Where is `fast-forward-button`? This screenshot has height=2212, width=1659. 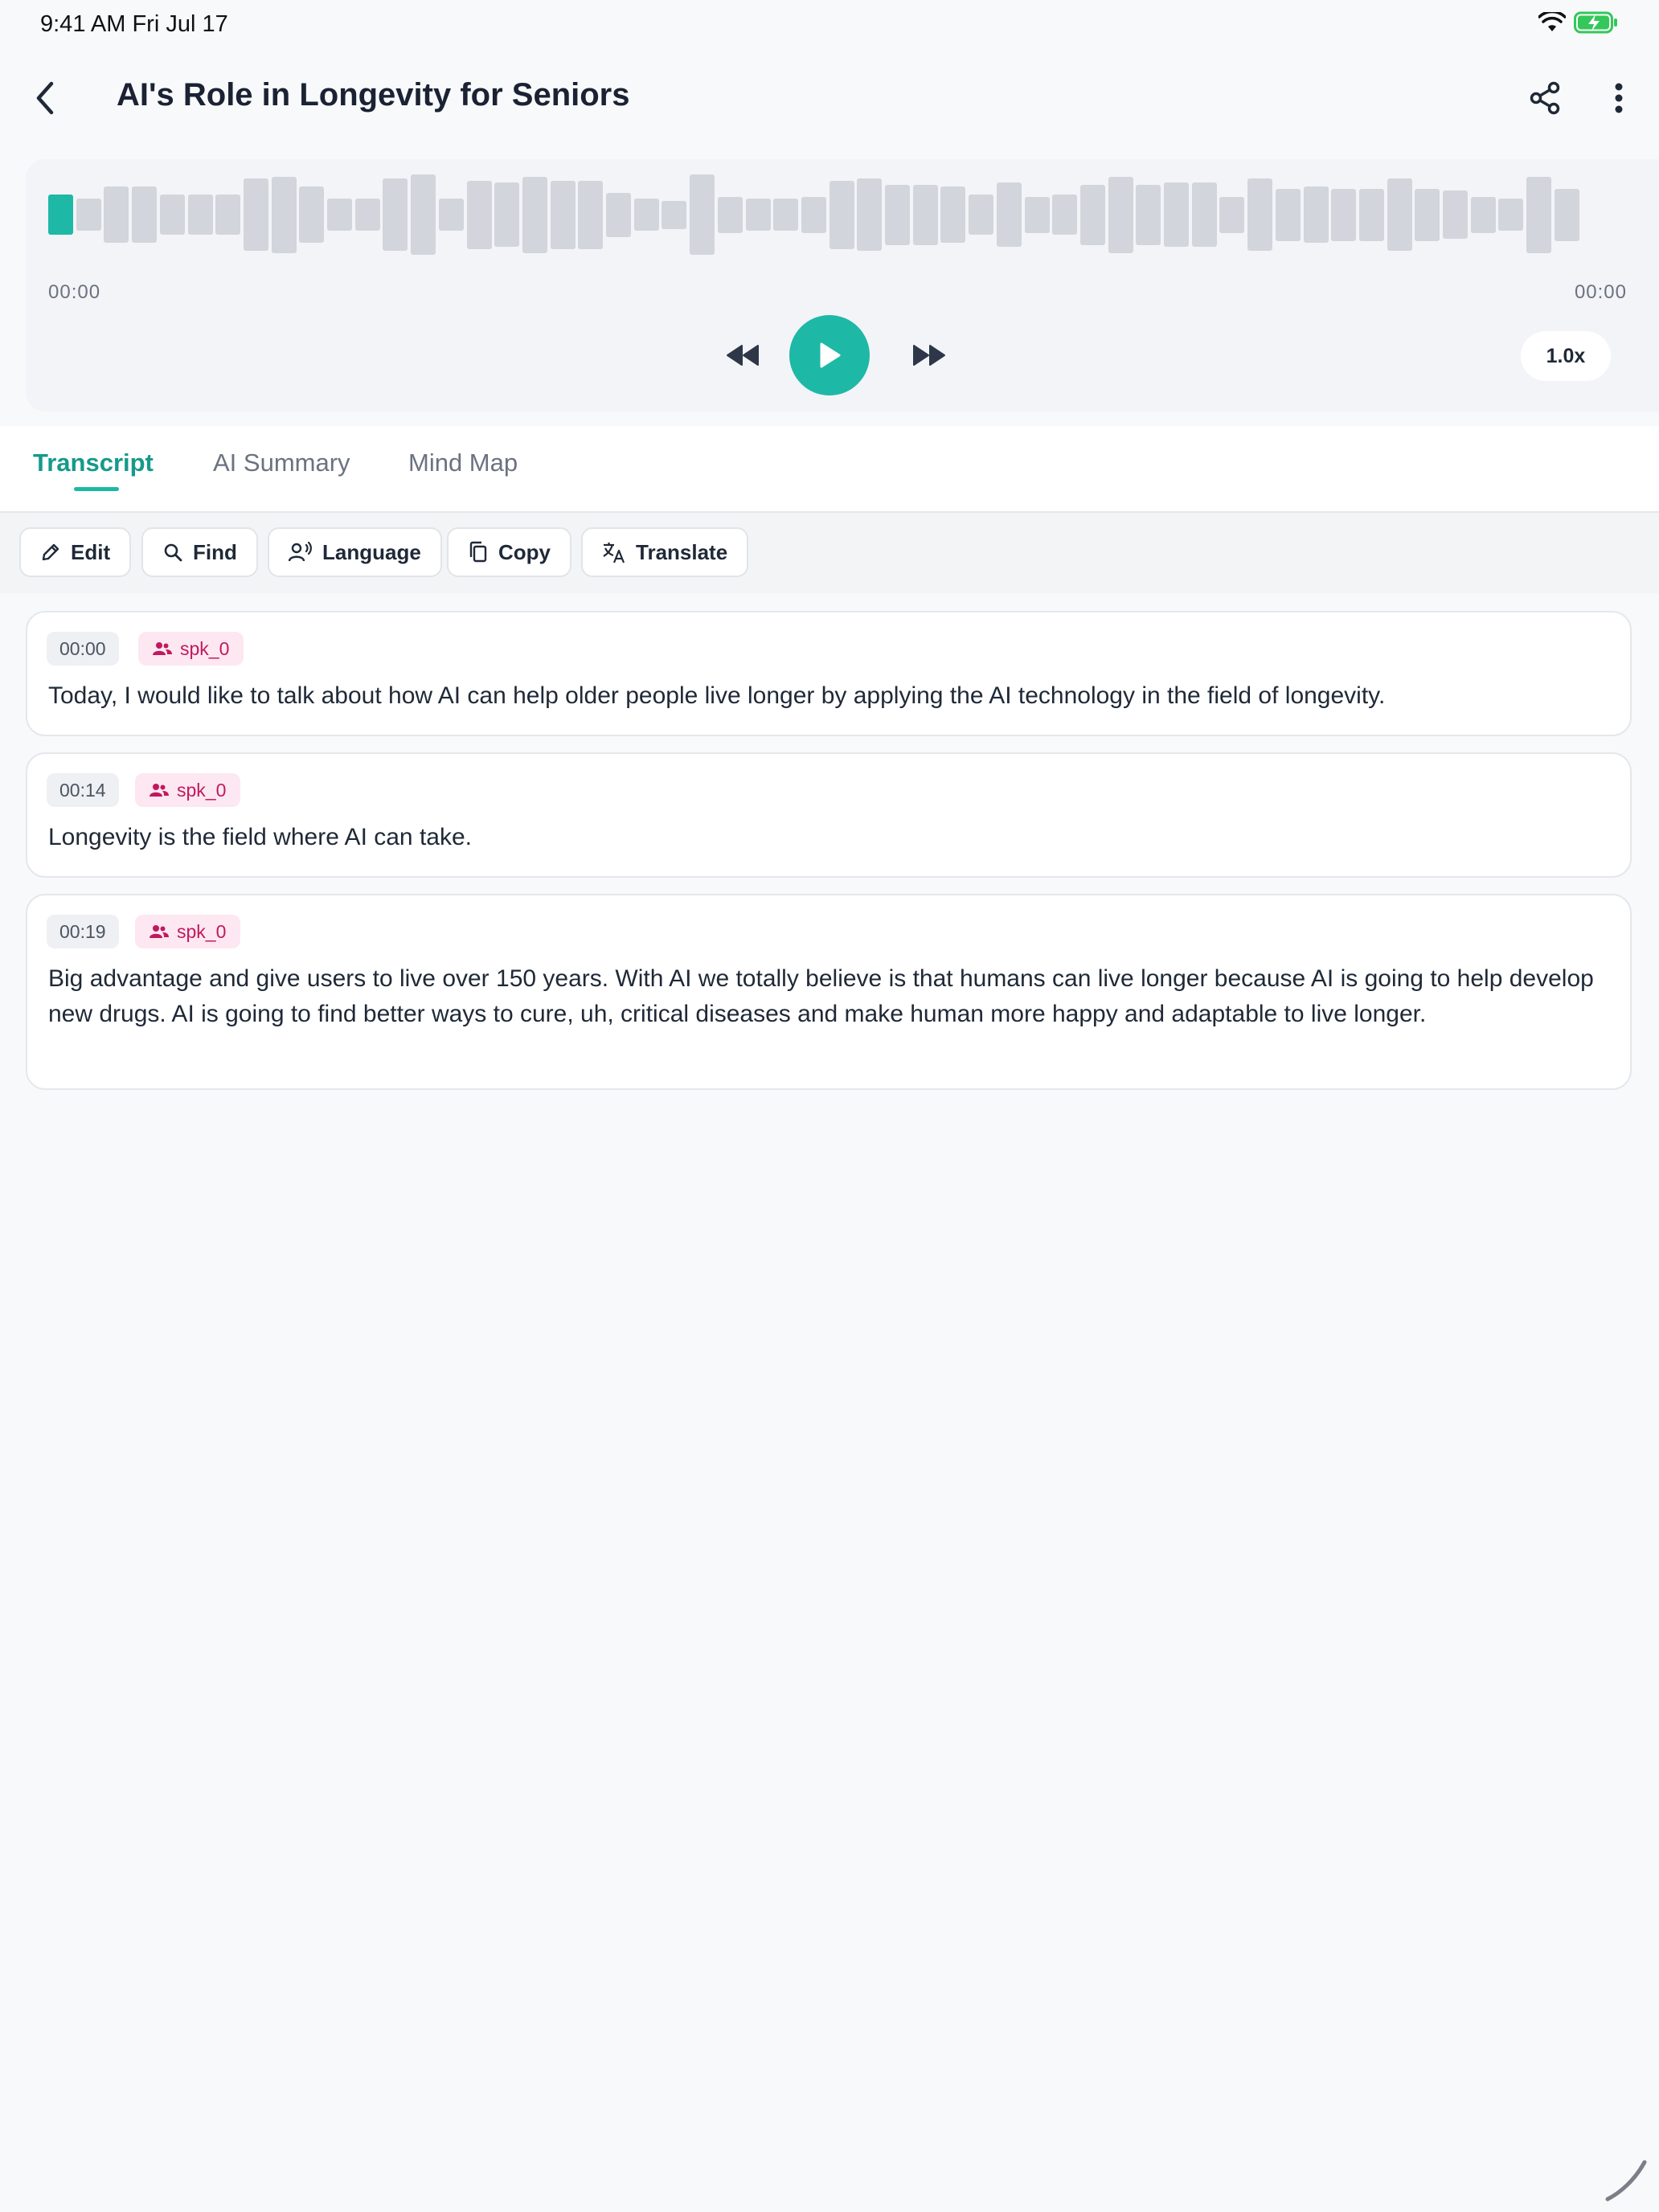 fast-forward-button is located at coordinates (929, 355).